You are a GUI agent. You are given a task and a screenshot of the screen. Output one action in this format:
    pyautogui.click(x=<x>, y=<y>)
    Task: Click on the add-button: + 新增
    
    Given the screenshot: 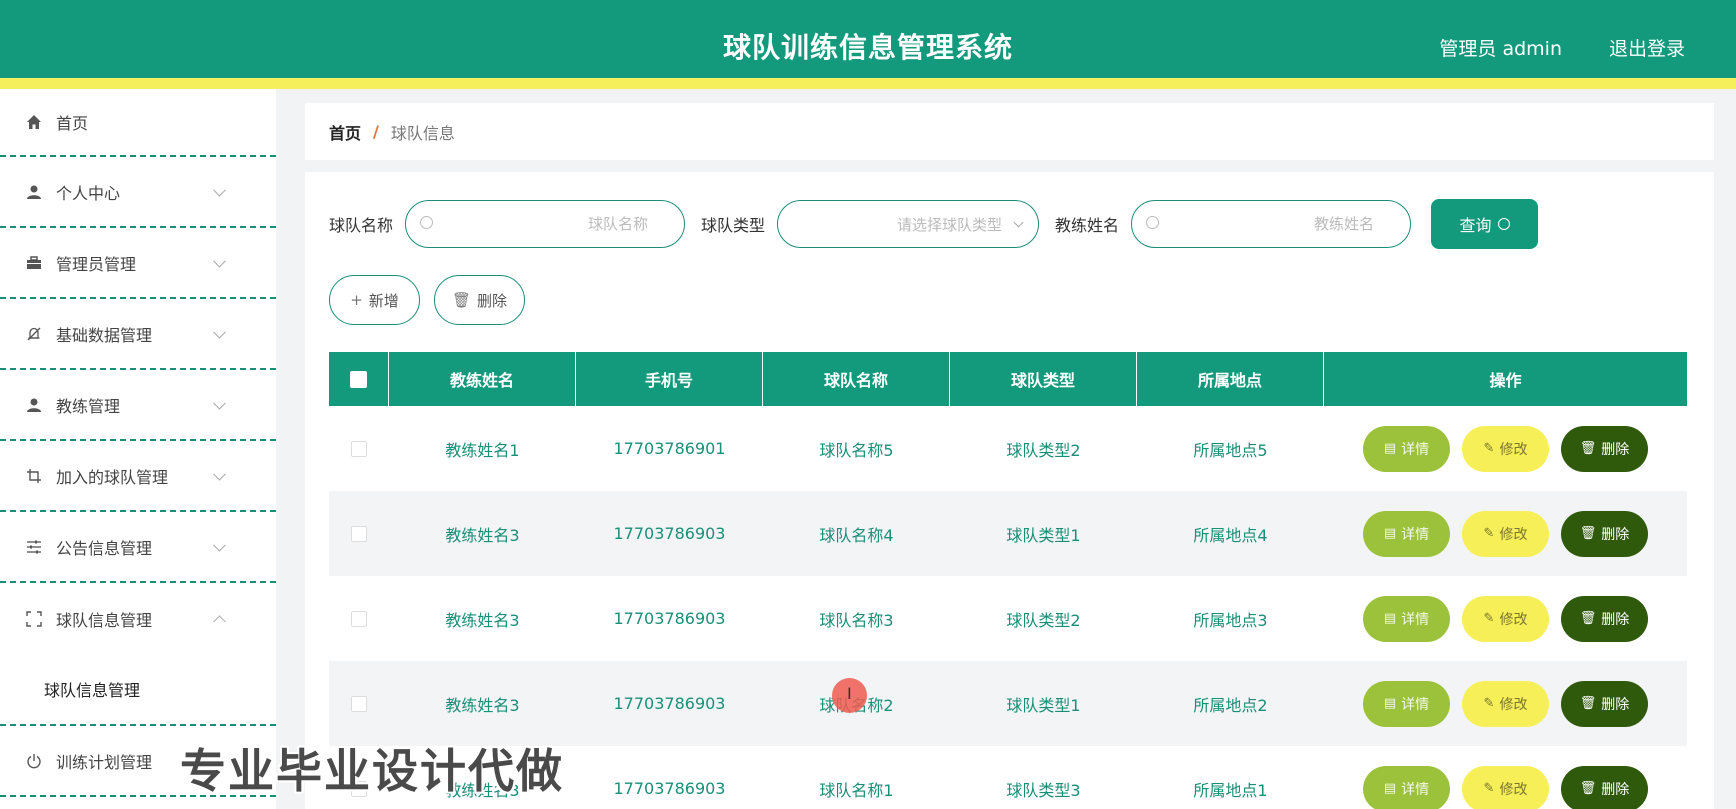 What is the action you would take?
    pyautogui.click(x=374, y=300)
    